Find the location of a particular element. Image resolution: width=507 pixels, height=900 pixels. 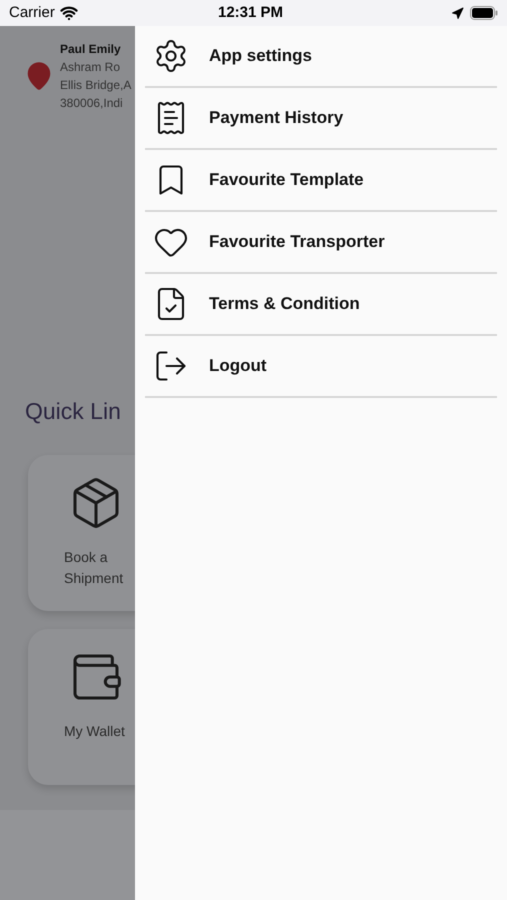

location-icon is located at coordinates (457, 13).